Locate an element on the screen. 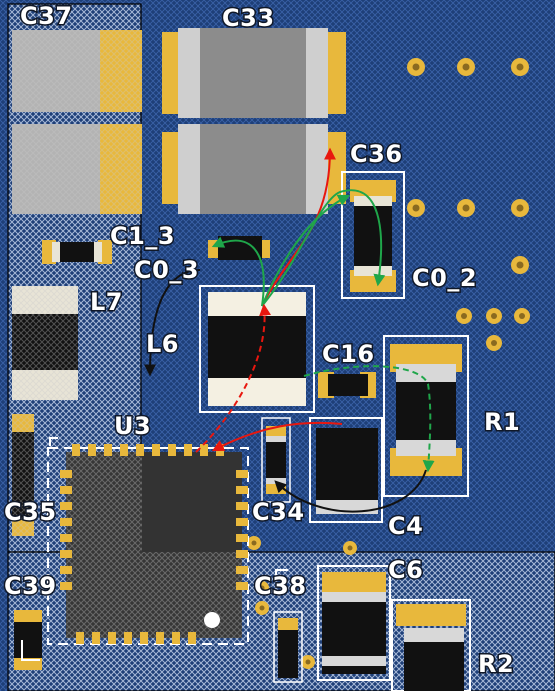 The width and height of the screenshot is (555, 691). label-r1: R1 is located at coordinates (502, 422).